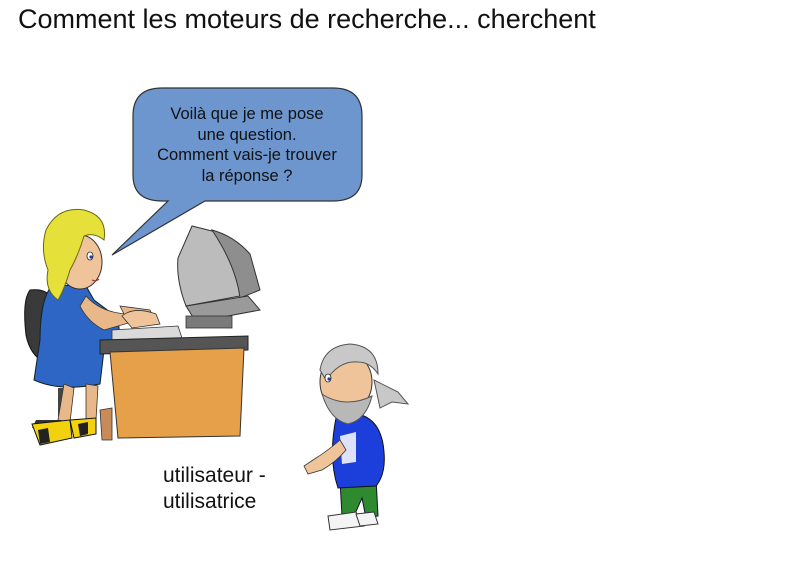 The image size is (800, 565). Describe the element at coordinates (214, 475) in the screenshot. I see `caption-line: utilisateur -` at that location.